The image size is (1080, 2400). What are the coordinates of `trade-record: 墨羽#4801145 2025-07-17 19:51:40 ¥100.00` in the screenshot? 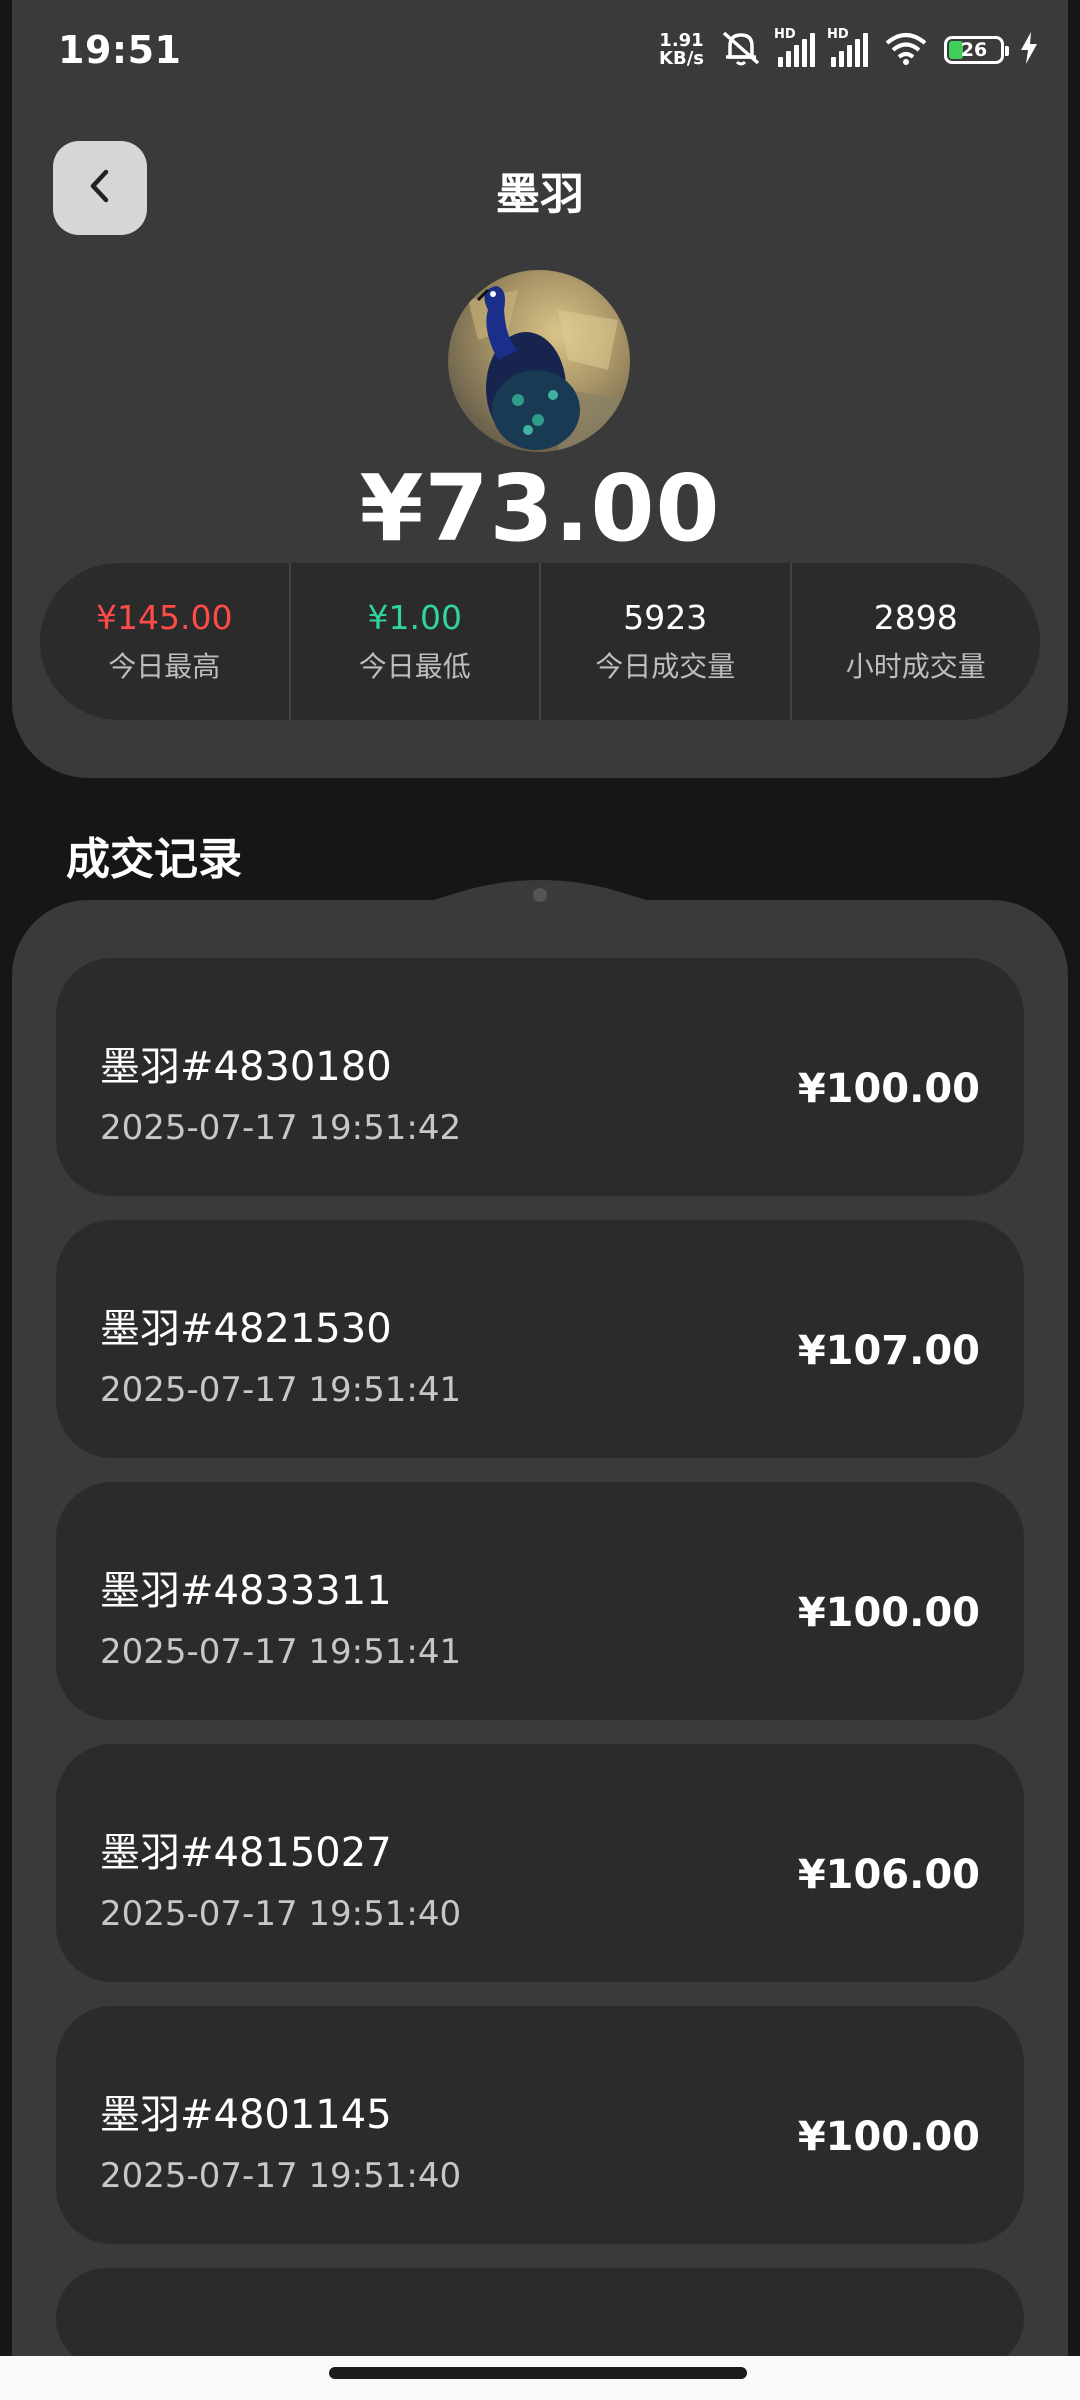 It's located at (540, 2125).